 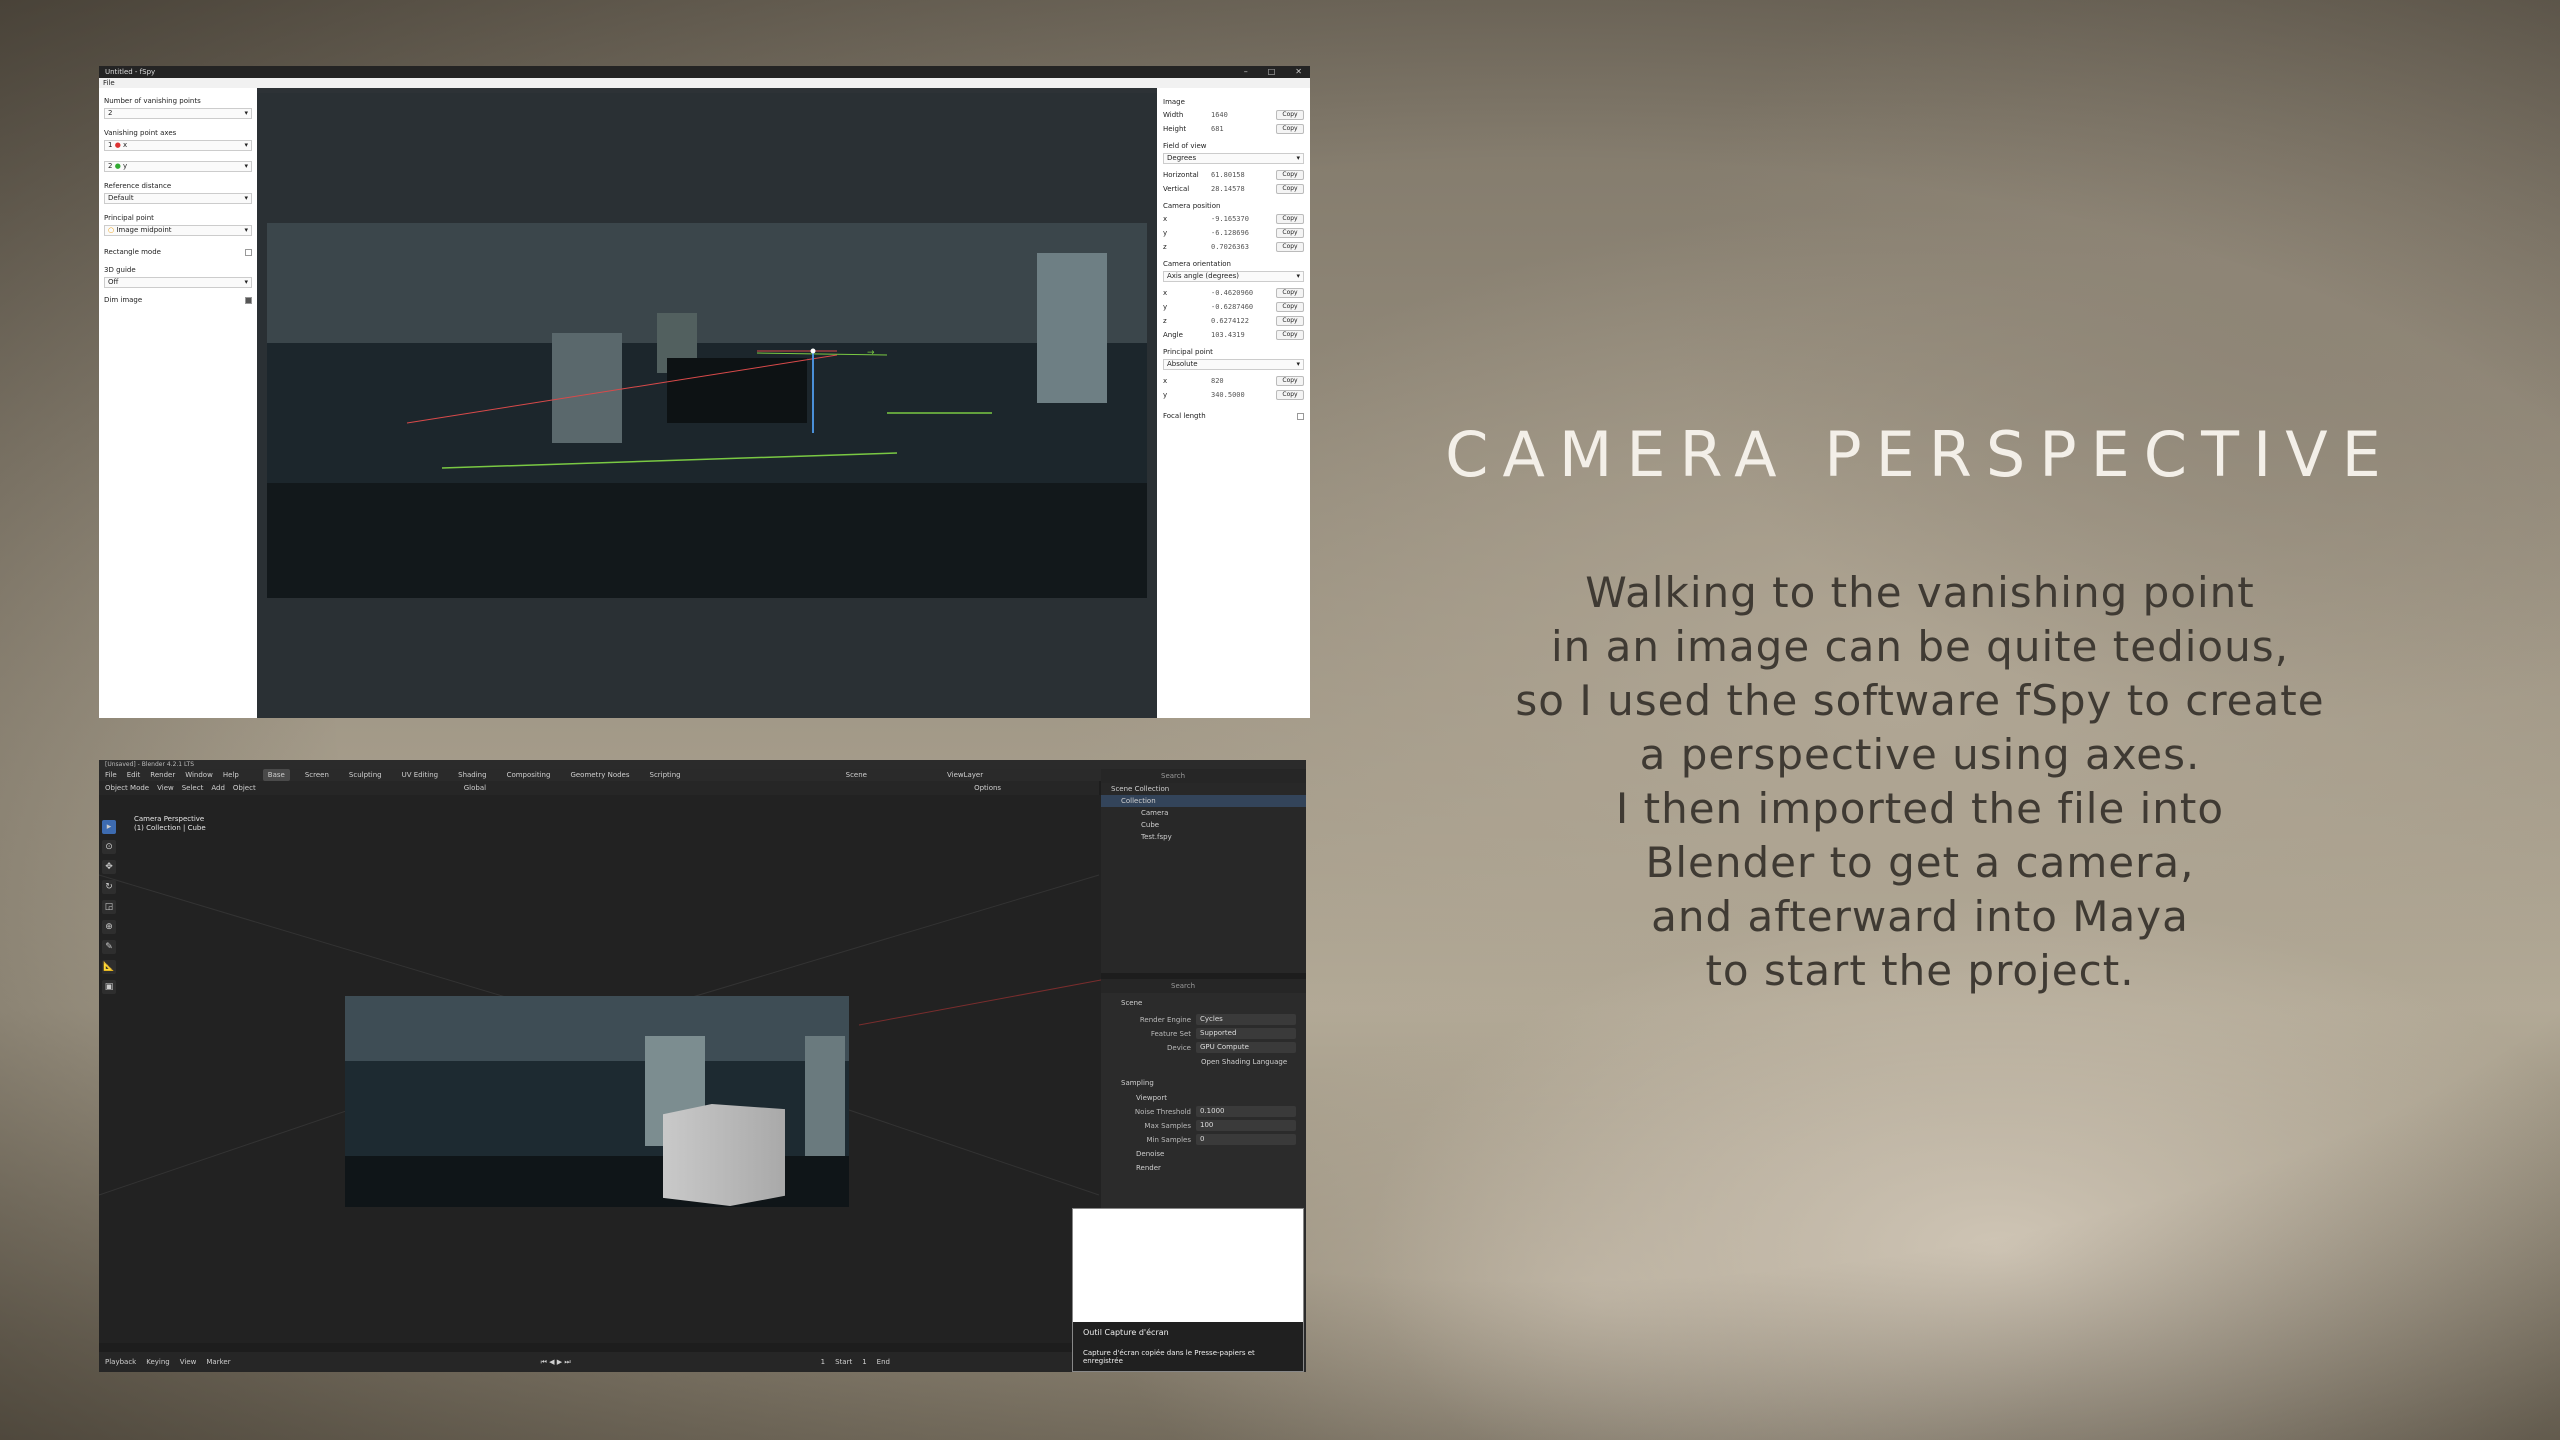 I want to click on view-layer-selector: ViewLayer, so click(x=965, y=775).